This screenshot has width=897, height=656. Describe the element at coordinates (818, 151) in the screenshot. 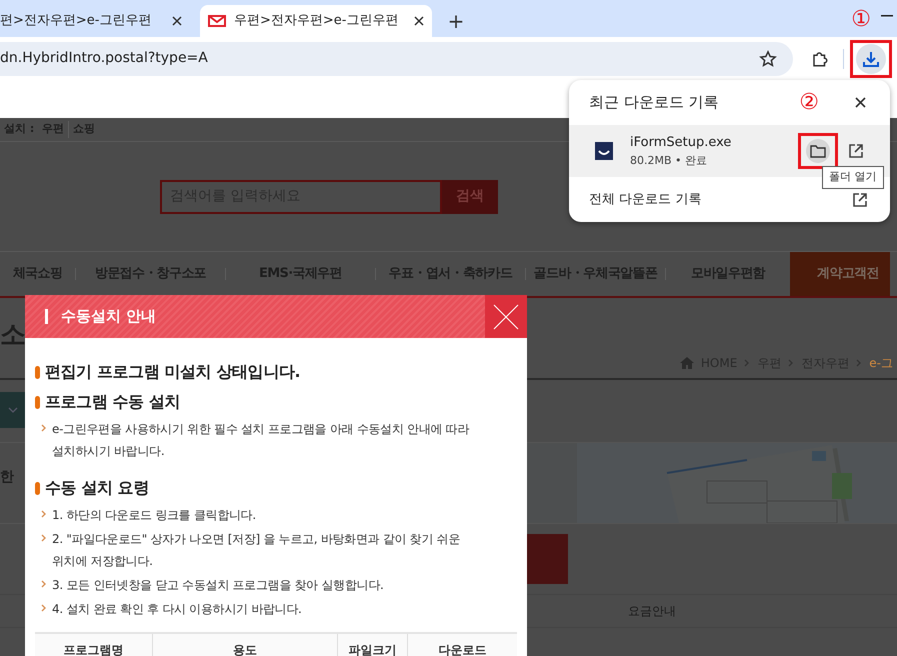

I see `folder-icon` at that location.